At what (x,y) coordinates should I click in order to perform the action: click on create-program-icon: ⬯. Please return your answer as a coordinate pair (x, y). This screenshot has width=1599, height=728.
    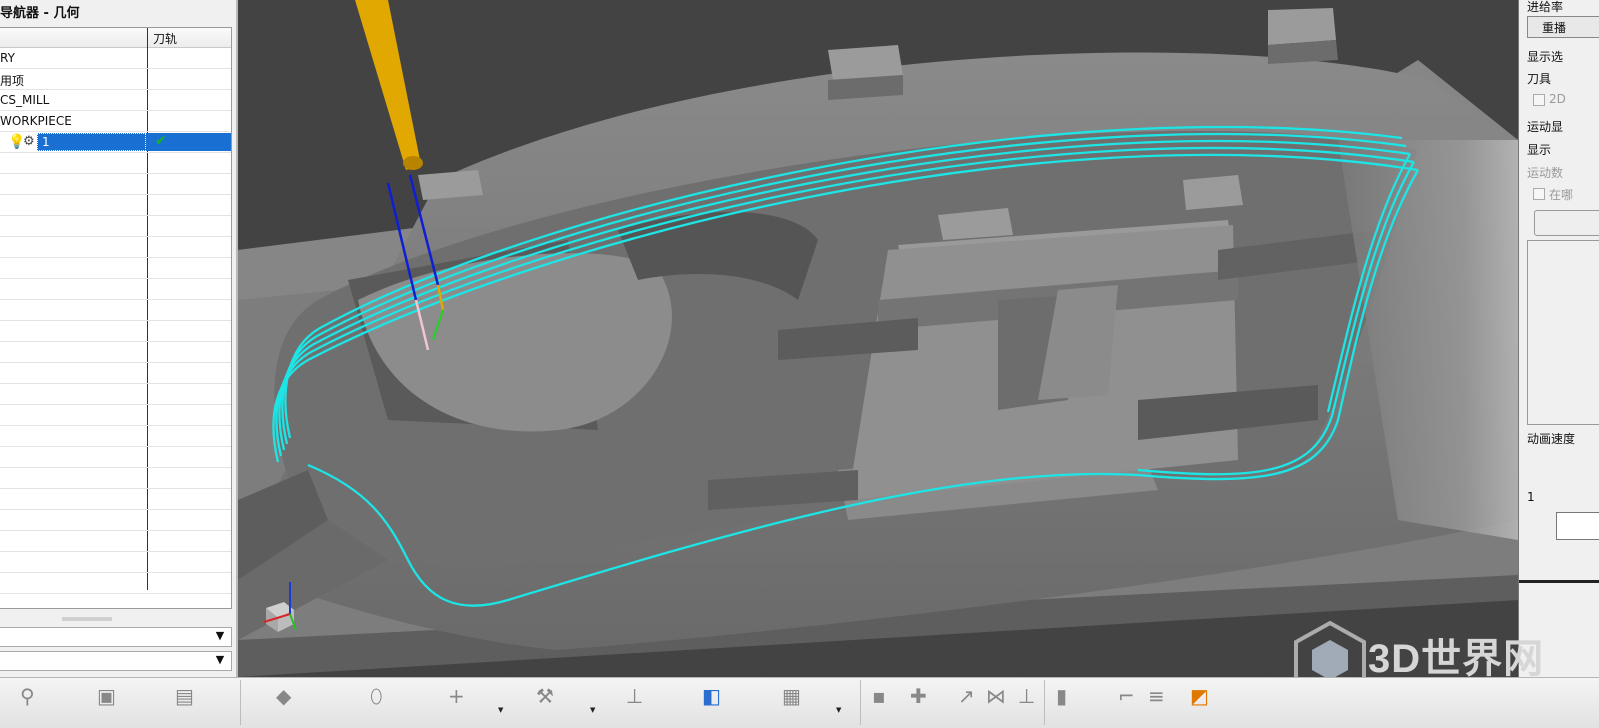
    Looking at the image, I should click on (376, 696).